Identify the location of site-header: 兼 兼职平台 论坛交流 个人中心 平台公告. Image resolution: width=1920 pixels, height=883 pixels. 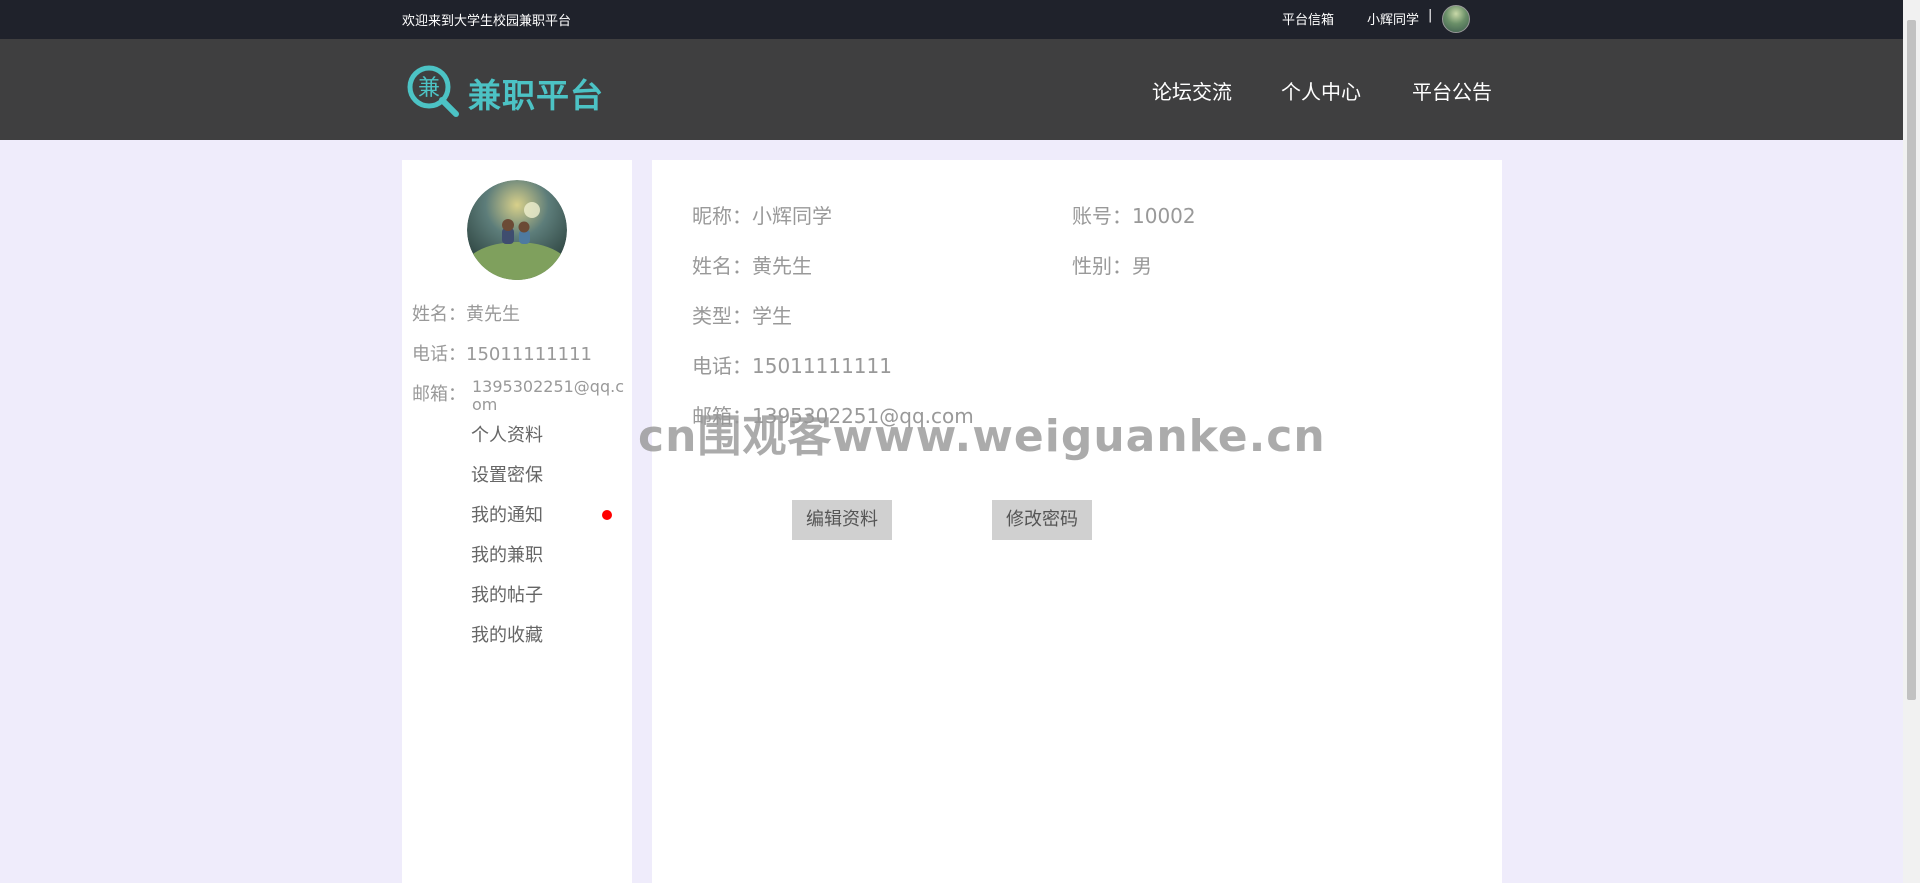
(960, 89).